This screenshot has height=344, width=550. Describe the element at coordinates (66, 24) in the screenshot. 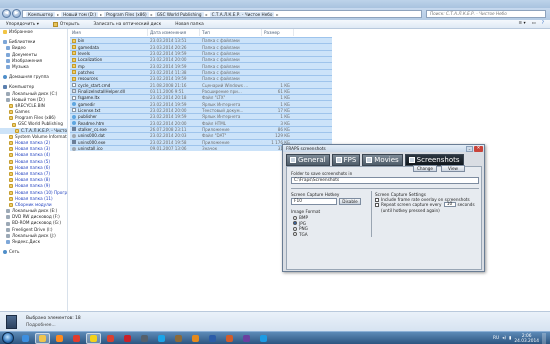

I see `open-button: Открыть` at that location.